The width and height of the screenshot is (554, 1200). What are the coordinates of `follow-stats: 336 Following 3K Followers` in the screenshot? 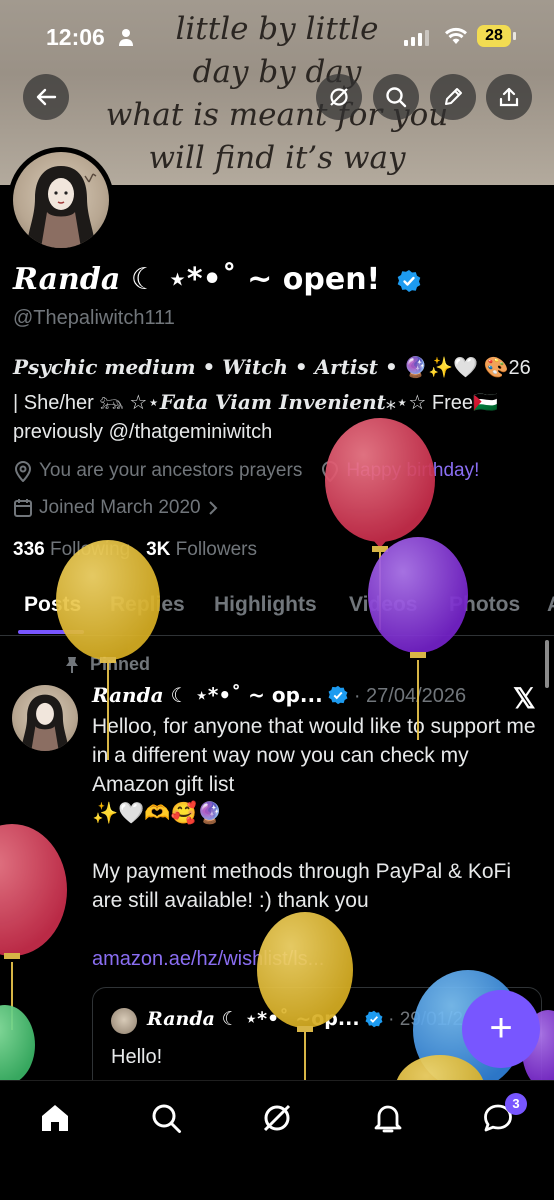 It's located at (135, 550).